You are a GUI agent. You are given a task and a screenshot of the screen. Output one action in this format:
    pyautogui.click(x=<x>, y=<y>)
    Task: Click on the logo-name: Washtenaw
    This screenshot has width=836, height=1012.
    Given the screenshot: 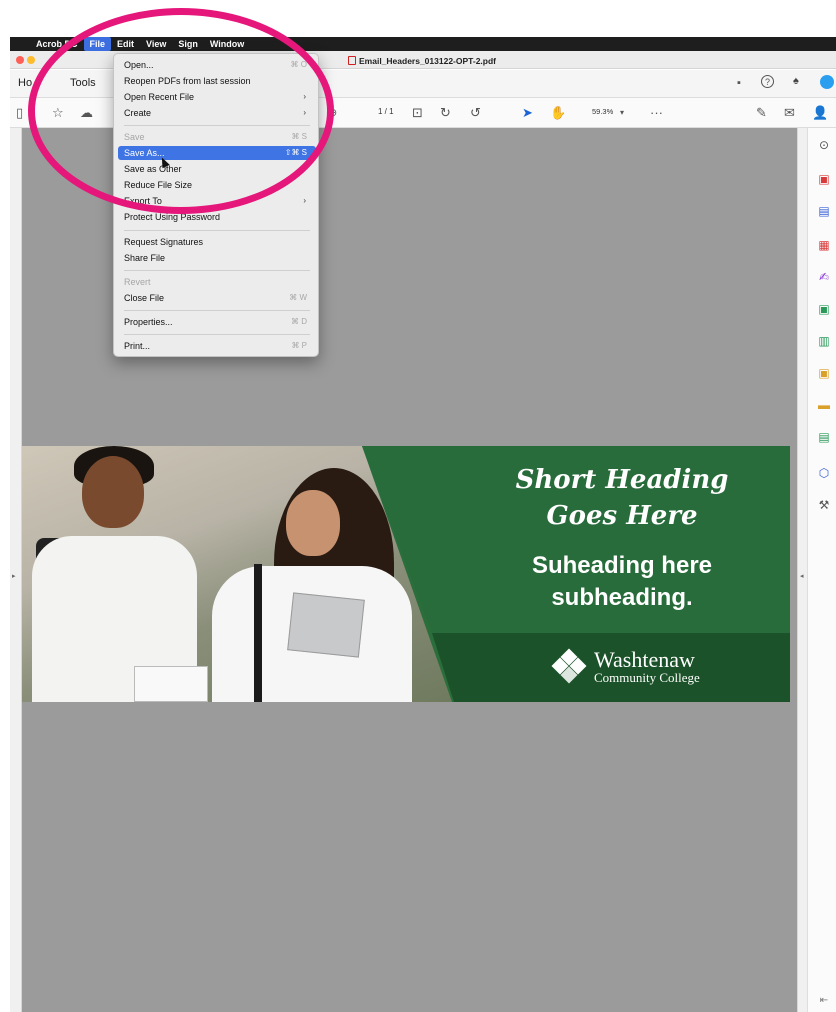 What is the action you would take?
    pyautogui.click(x=644, y=659)
    